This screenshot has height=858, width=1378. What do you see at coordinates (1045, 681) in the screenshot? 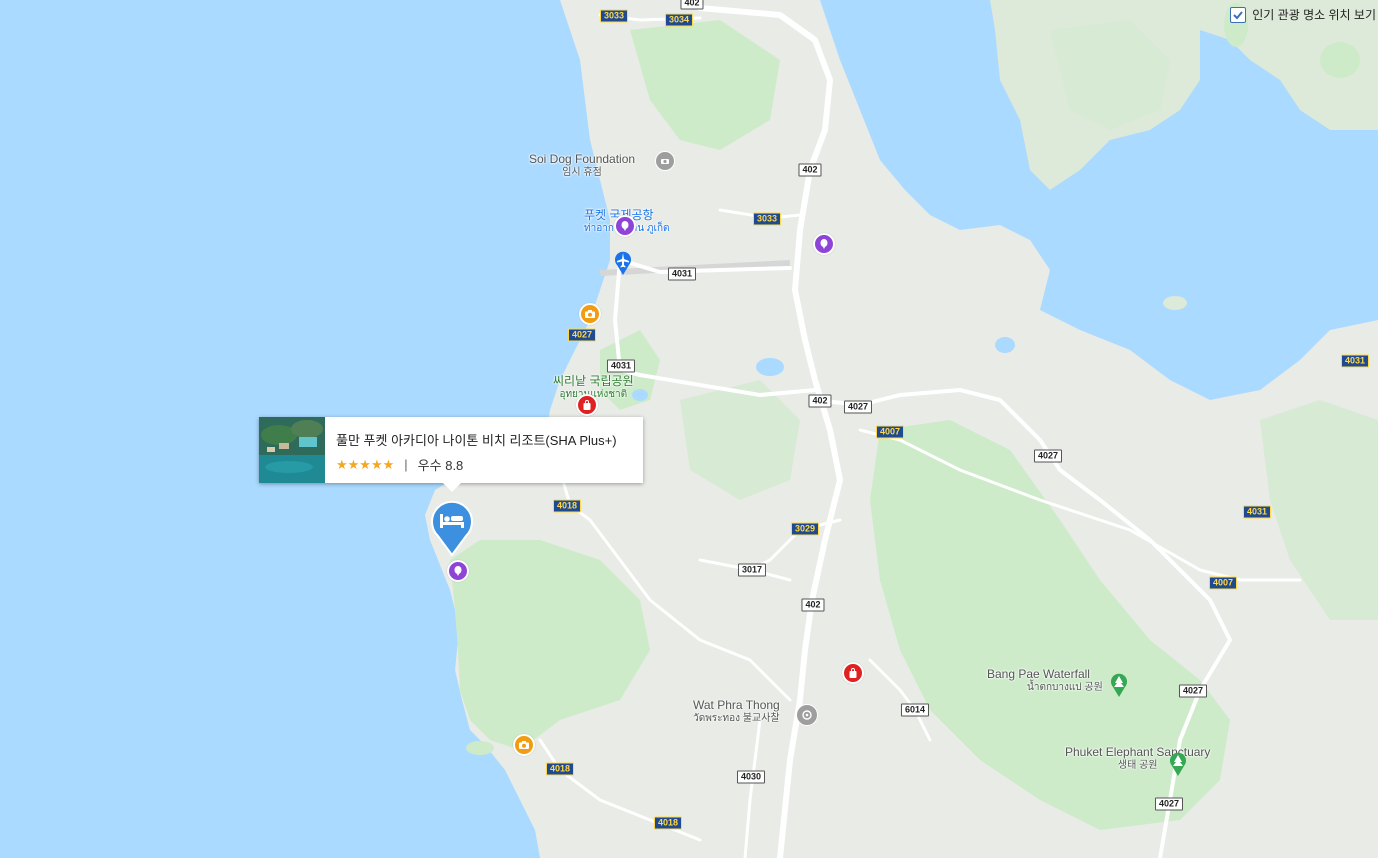
I see `place-bang-pae-waterfall: Bang Pae Waterfall น้ำตกบางแป 공원` at bounding box center [1045, 681].